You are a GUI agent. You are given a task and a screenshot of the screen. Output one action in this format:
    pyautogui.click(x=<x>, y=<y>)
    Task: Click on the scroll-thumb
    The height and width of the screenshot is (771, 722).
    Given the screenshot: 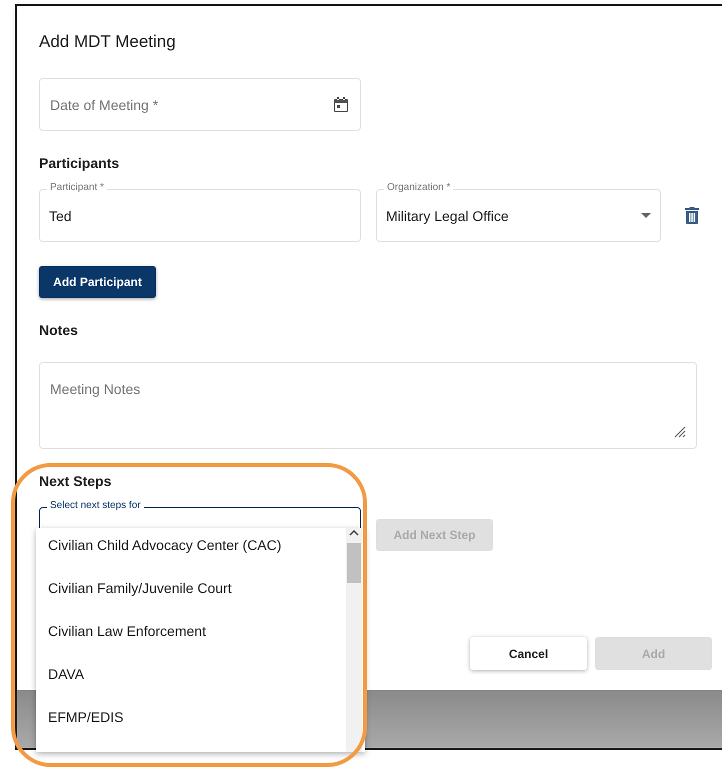 What is the action you would take?
    pyautogui.click(x=354, y=563)
    